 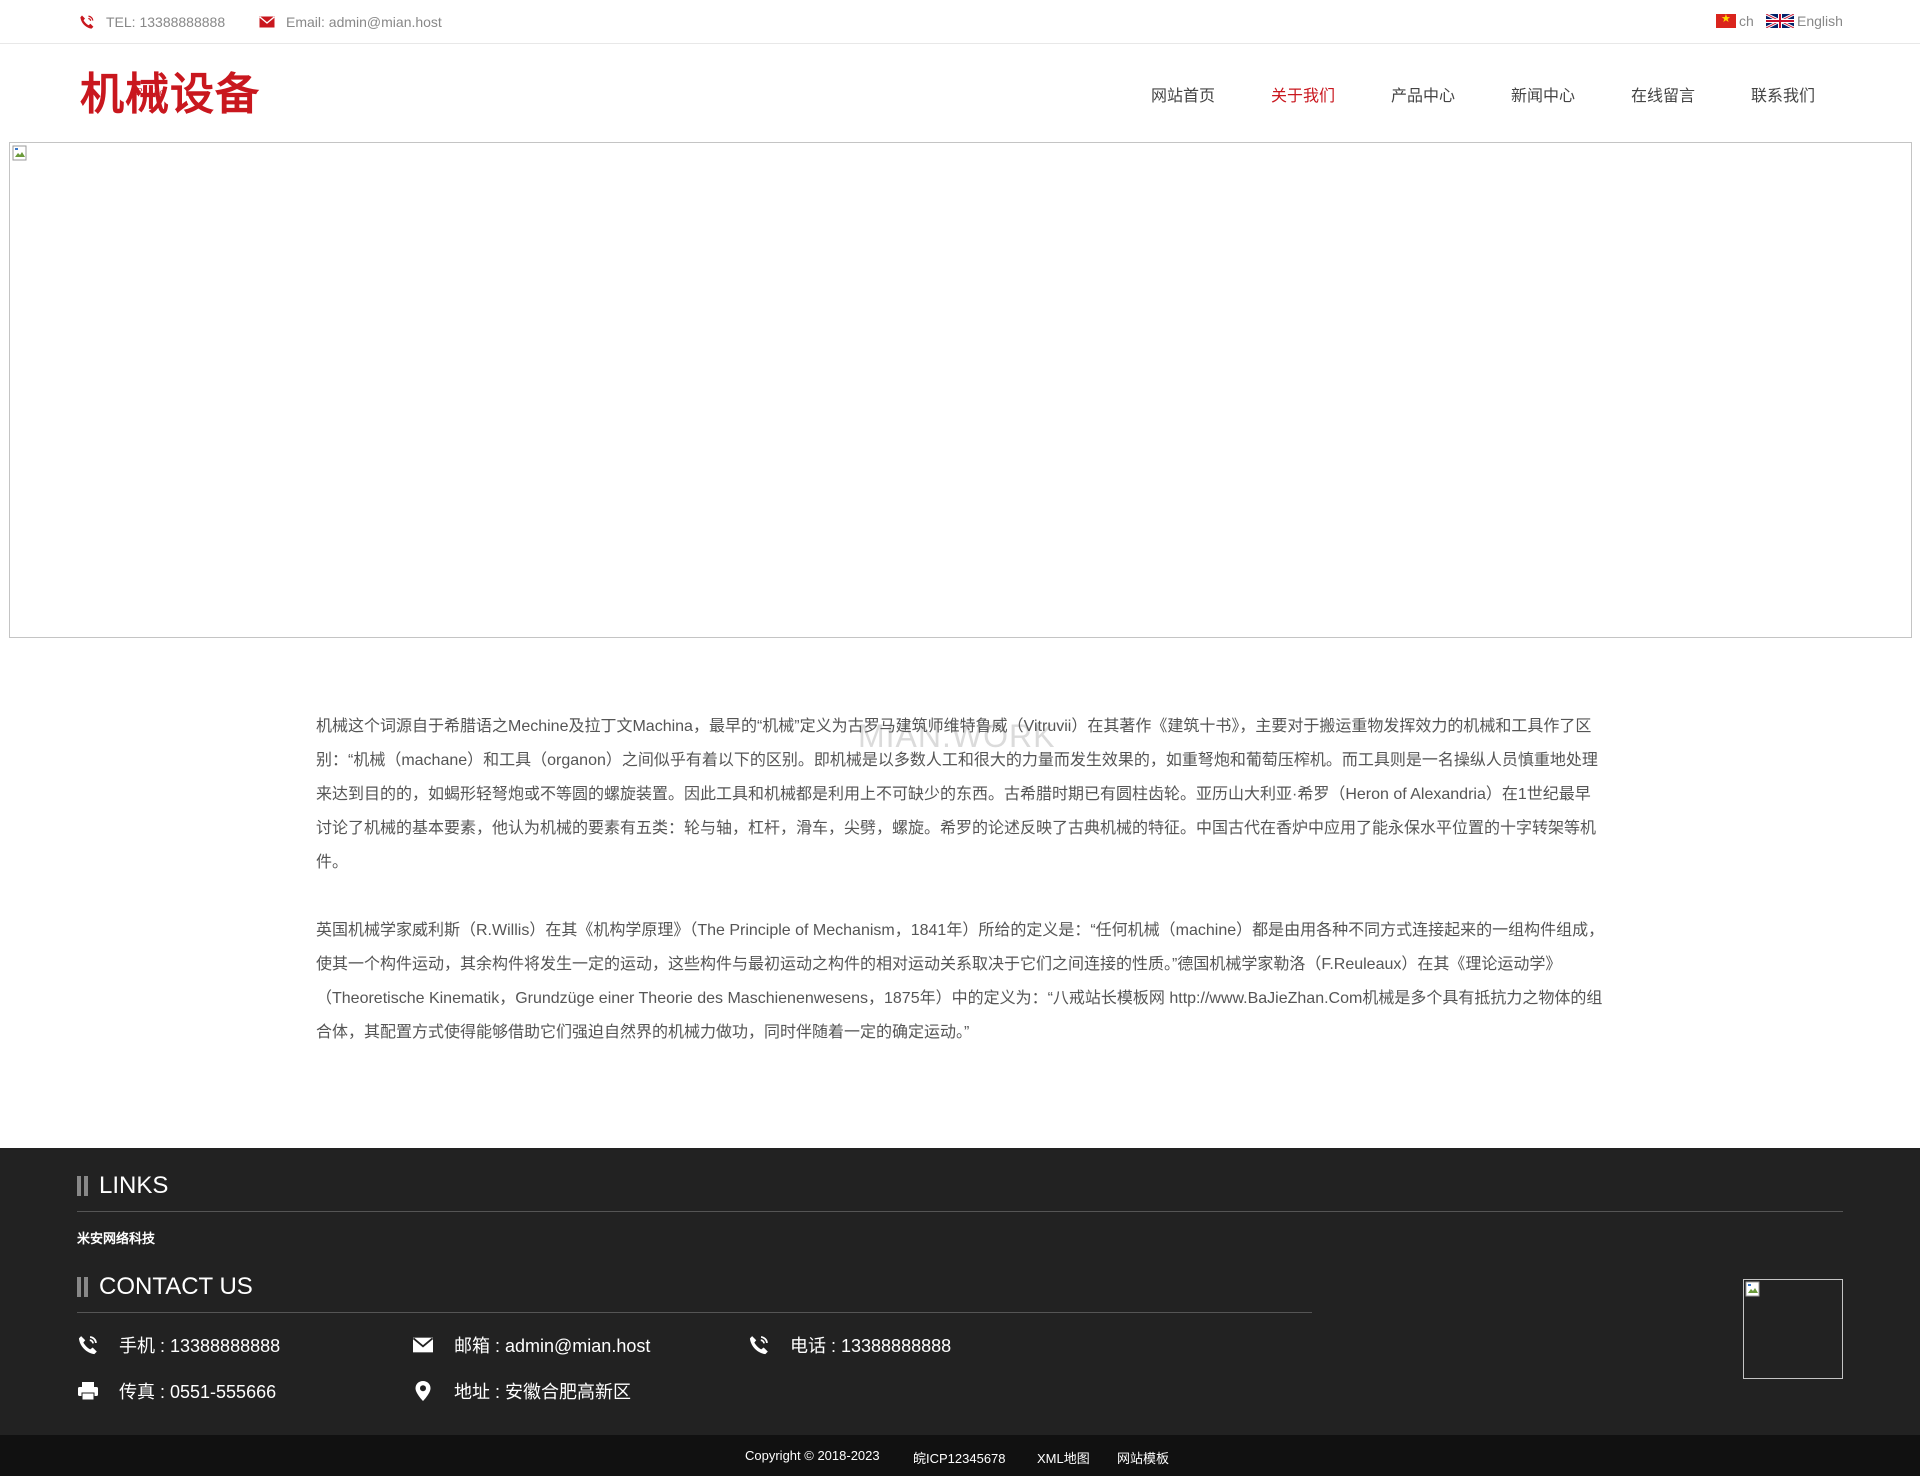 I want to click on xml-sitemap-link: XML地图, so click(x=1063, y=1457).